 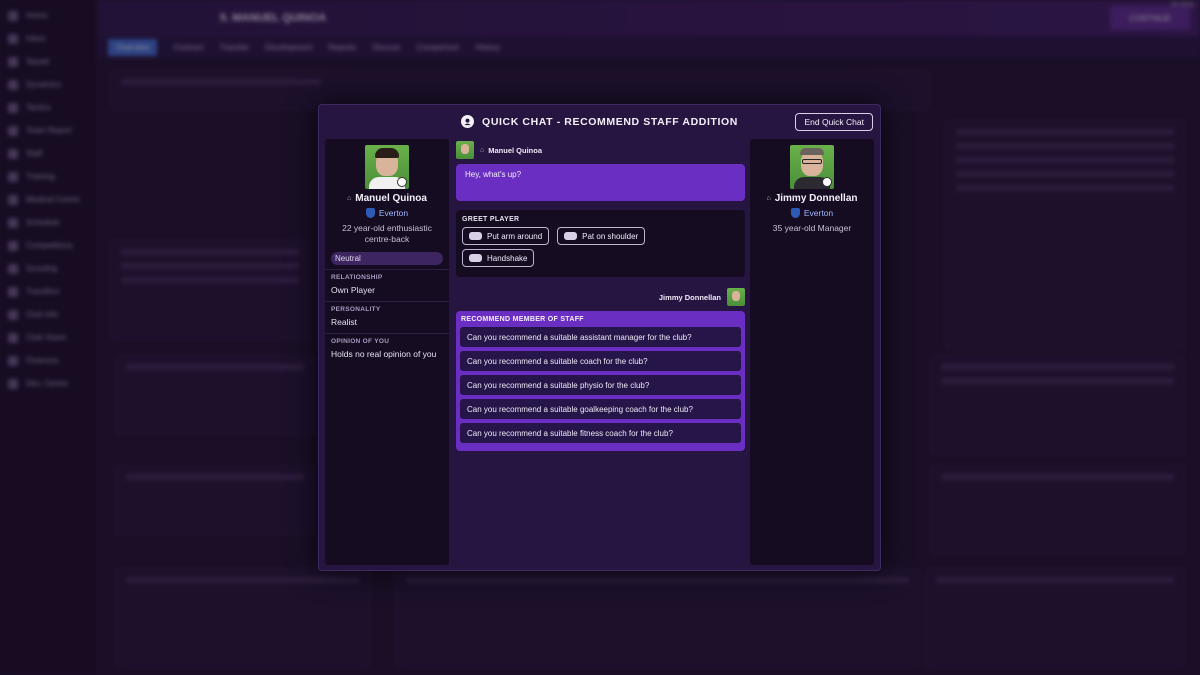 I want to click on manager-mini-avatar, so click(x=736, y=297).